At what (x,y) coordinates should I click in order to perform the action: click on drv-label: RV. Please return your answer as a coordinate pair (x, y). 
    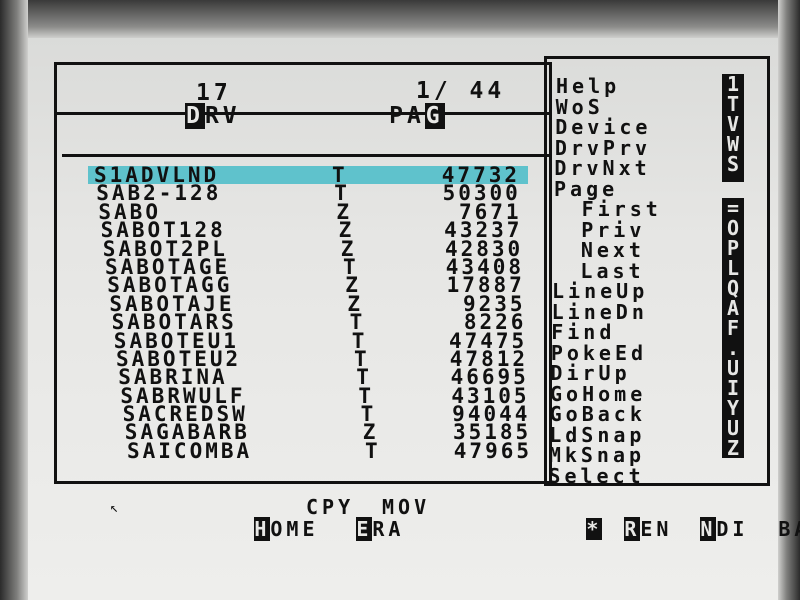
    Looking at the image, I should click on (222, 116).